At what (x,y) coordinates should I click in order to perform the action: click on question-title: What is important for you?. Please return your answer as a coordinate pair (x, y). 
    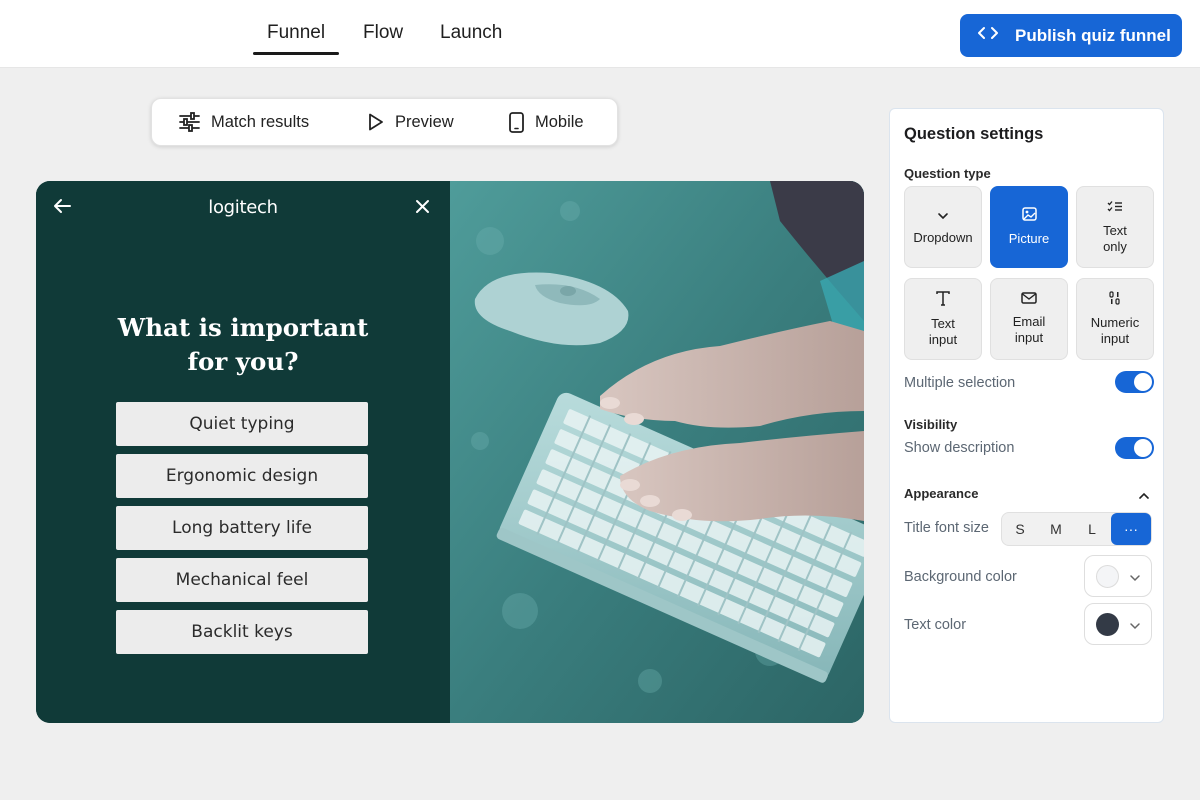
    Looking at the image, I should click on (243, 344).